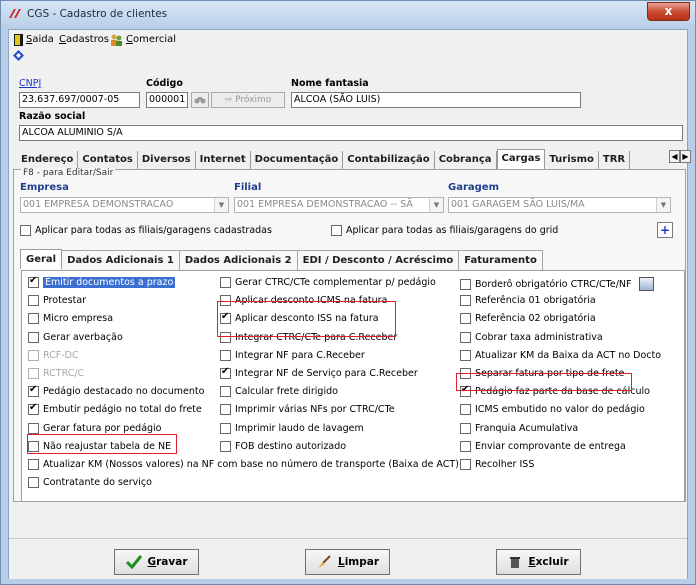  I want to click on arrow-right-icon: ⇨, so click(230, 100).